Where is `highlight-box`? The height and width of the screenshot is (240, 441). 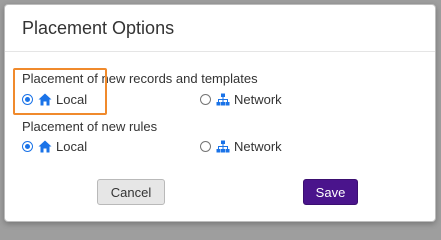
highlight-box is located at coordinates (60, 91).